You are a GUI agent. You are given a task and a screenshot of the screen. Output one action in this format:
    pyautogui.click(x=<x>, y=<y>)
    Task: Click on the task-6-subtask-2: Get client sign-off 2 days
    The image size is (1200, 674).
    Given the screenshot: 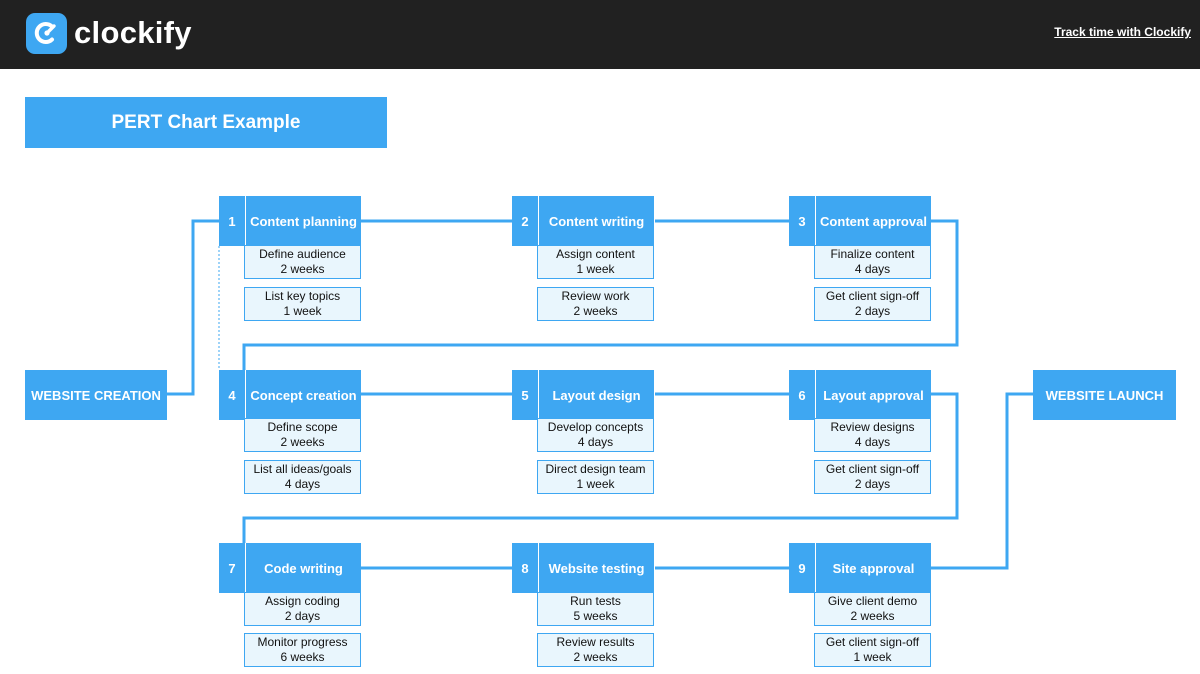 What is the action you would take?
    pyautogui.click(x=872, y=477)
    